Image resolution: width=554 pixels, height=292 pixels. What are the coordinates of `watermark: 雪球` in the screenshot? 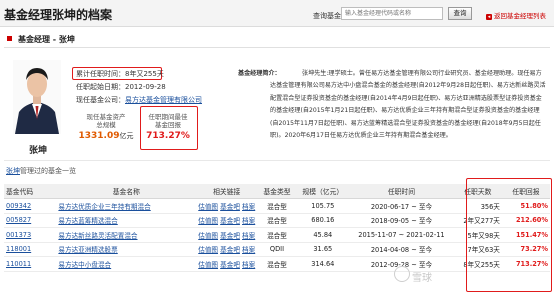 It's located at (422, 278).